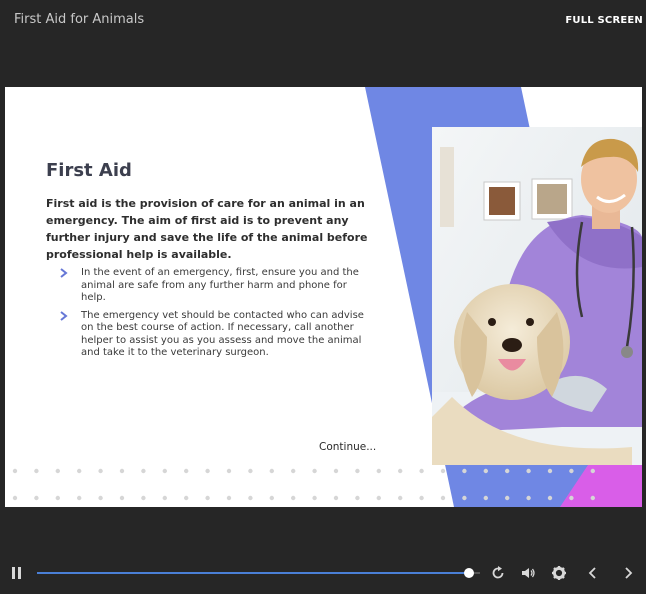 The image size is (646, 594). I want to click on top-bar: First Aid for Animals FULL SCREEN, so click(323, 20).